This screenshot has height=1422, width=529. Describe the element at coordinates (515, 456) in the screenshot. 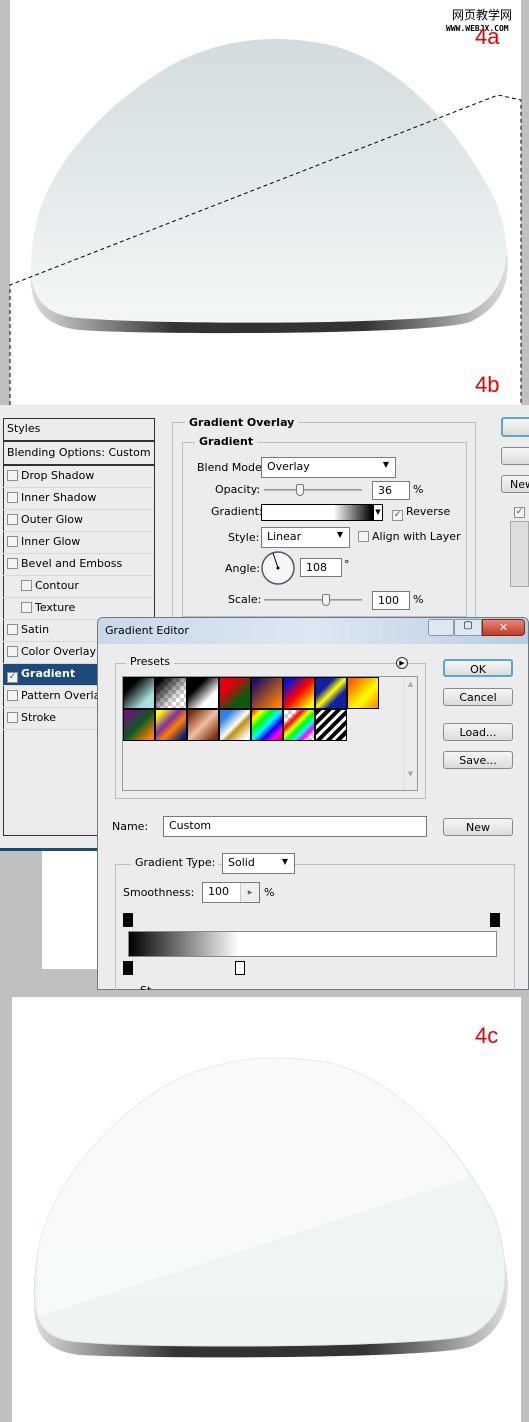

I see `cancel-button` at that location.